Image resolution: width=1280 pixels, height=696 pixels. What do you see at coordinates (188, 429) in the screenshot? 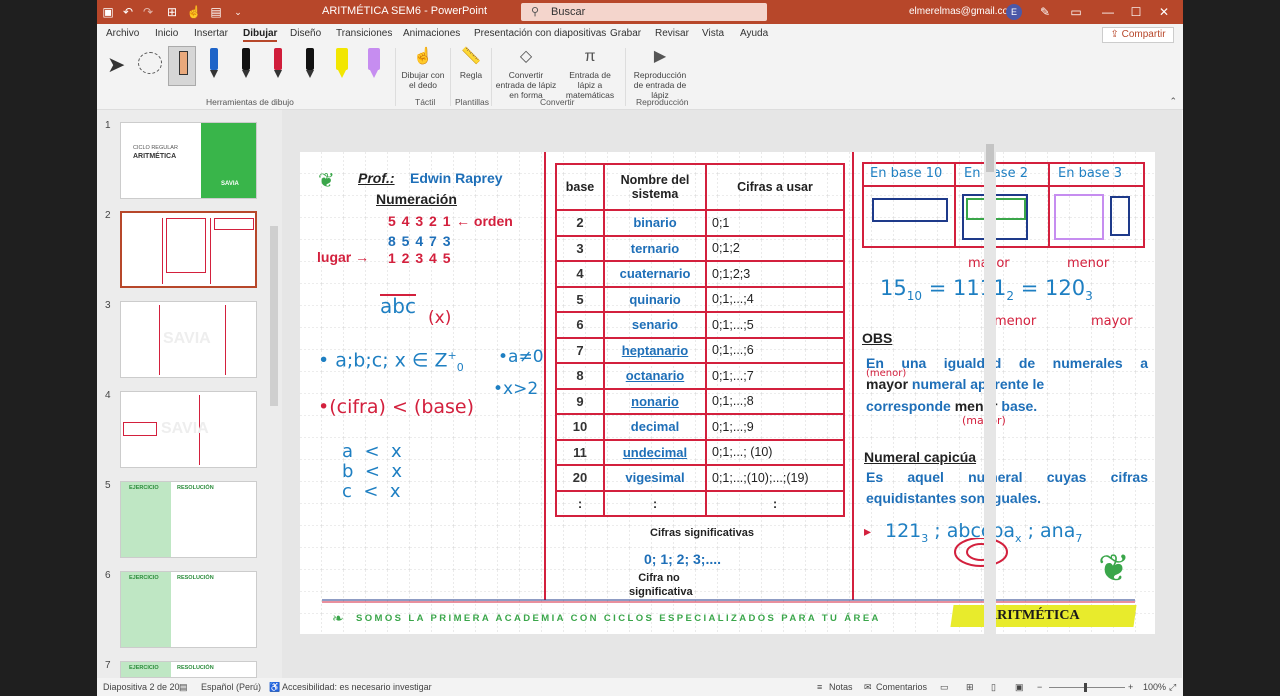
I see `slide-thumbnail-4: SAVIA` at bounding box center [188, 429].